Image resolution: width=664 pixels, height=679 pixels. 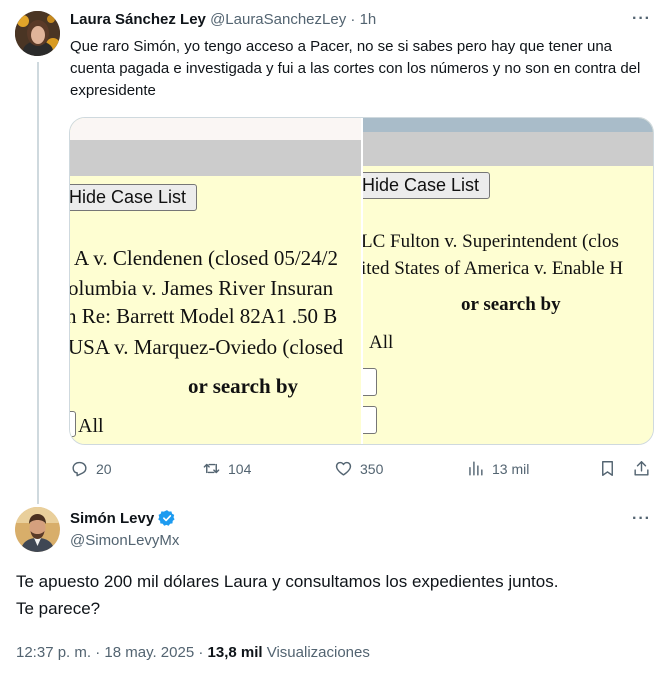 What do you see at coordinates (211, 468) in the screenshot?
I see `repost-icon` at bounding box center [211, 468].